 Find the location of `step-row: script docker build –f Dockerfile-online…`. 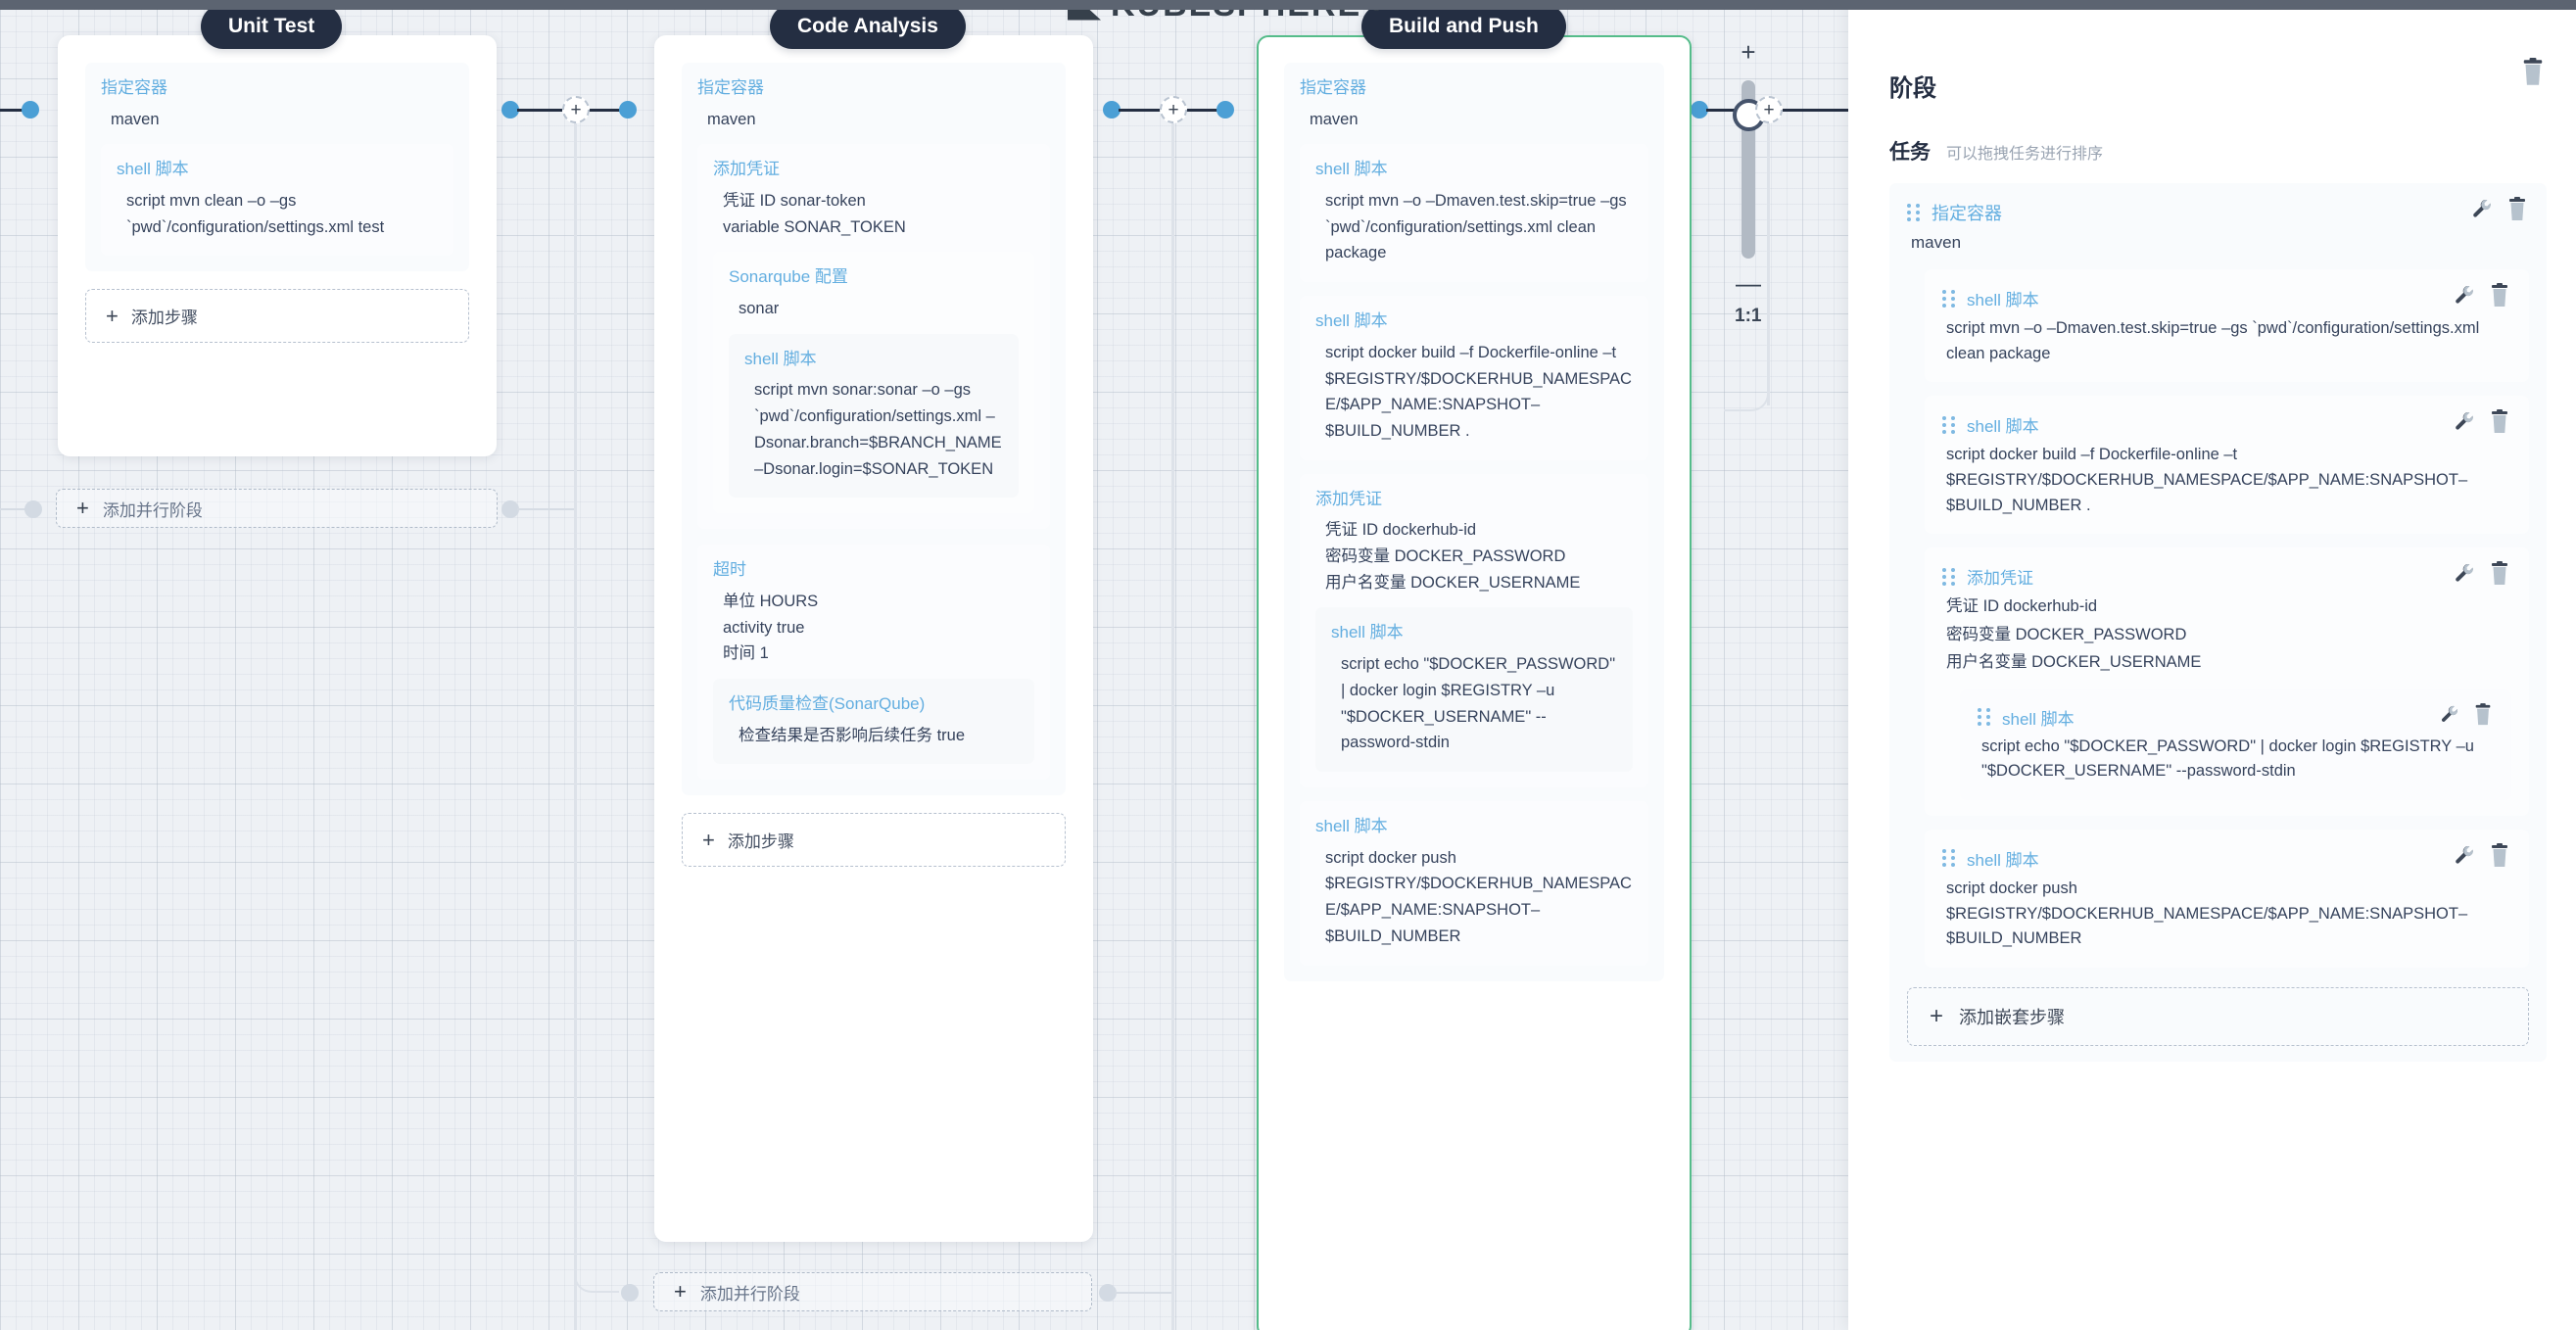

step-row: script docker build –f Dockerfile-online… is located at coordinates (1478, 391).